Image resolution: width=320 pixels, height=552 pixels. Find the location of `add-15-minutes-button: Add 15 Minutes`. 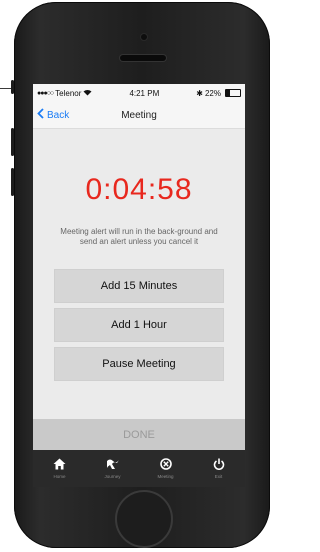

add-15-minutes-button: Add 15 Minutes is located at coordinates (139, 286).